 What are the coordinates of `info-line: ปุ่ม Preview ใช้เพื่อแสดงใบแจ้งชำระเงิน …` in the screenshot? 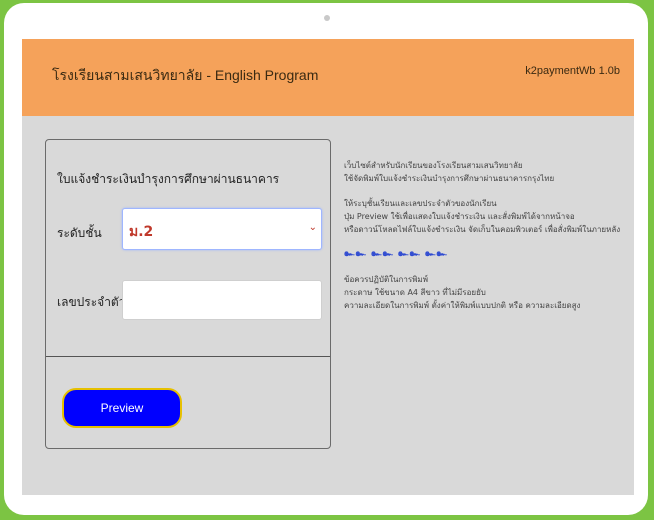 It's located at (459, 216).